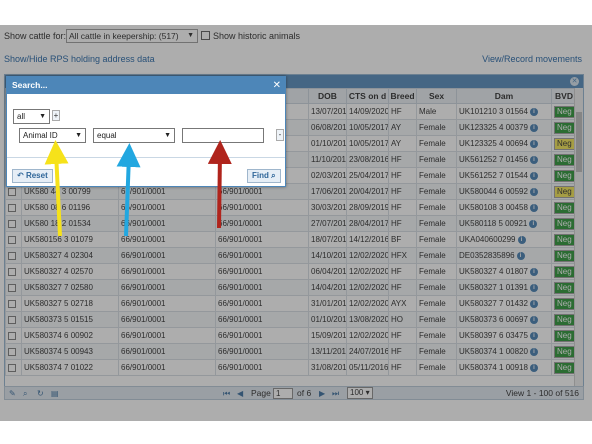 Image resolution: width=592 pixels, height=444 pixels. I want to click on reset-icon: ↶, so click(20, 175).